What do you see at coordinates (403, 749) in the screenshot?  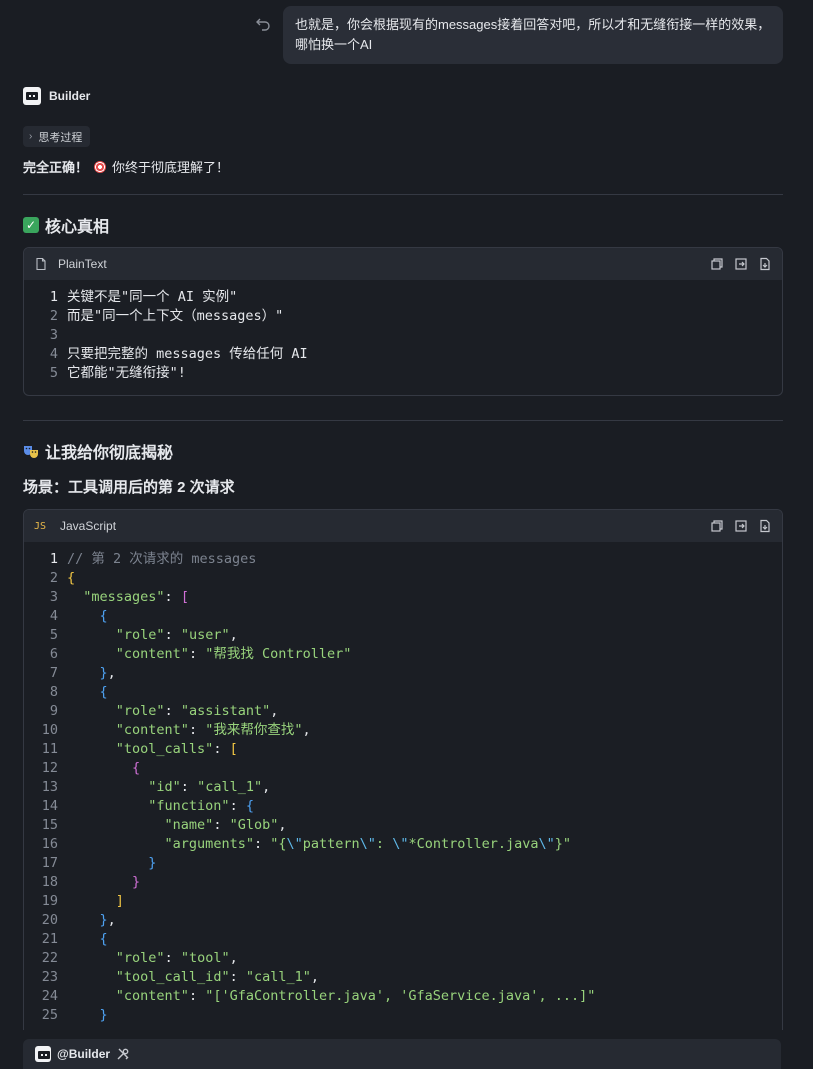 I see `code-line: 11 "tool_calls": [` at bounding box center [403, 749].